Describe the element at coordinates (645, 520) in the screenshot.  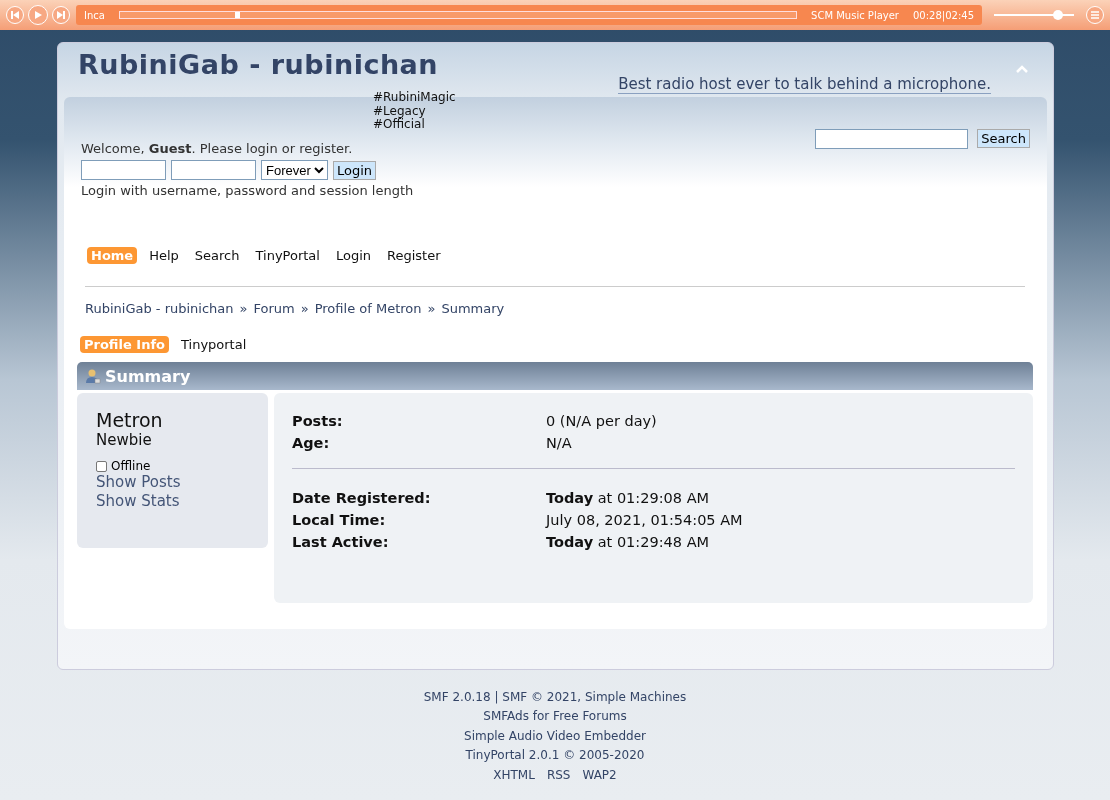
I see `stat-value: July 08, 2021, 01:54:05 AM` at that location.